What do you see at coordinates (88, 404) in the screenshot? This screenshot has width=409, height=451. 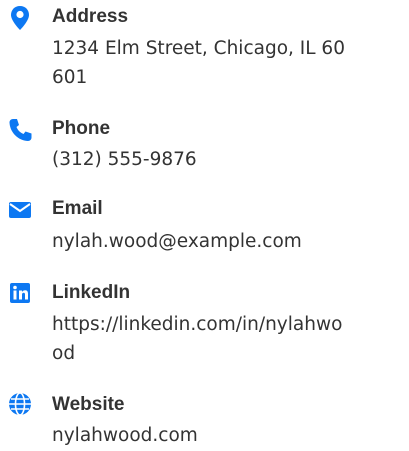 I see `website-label: Website` at bounding box center [88, 404].